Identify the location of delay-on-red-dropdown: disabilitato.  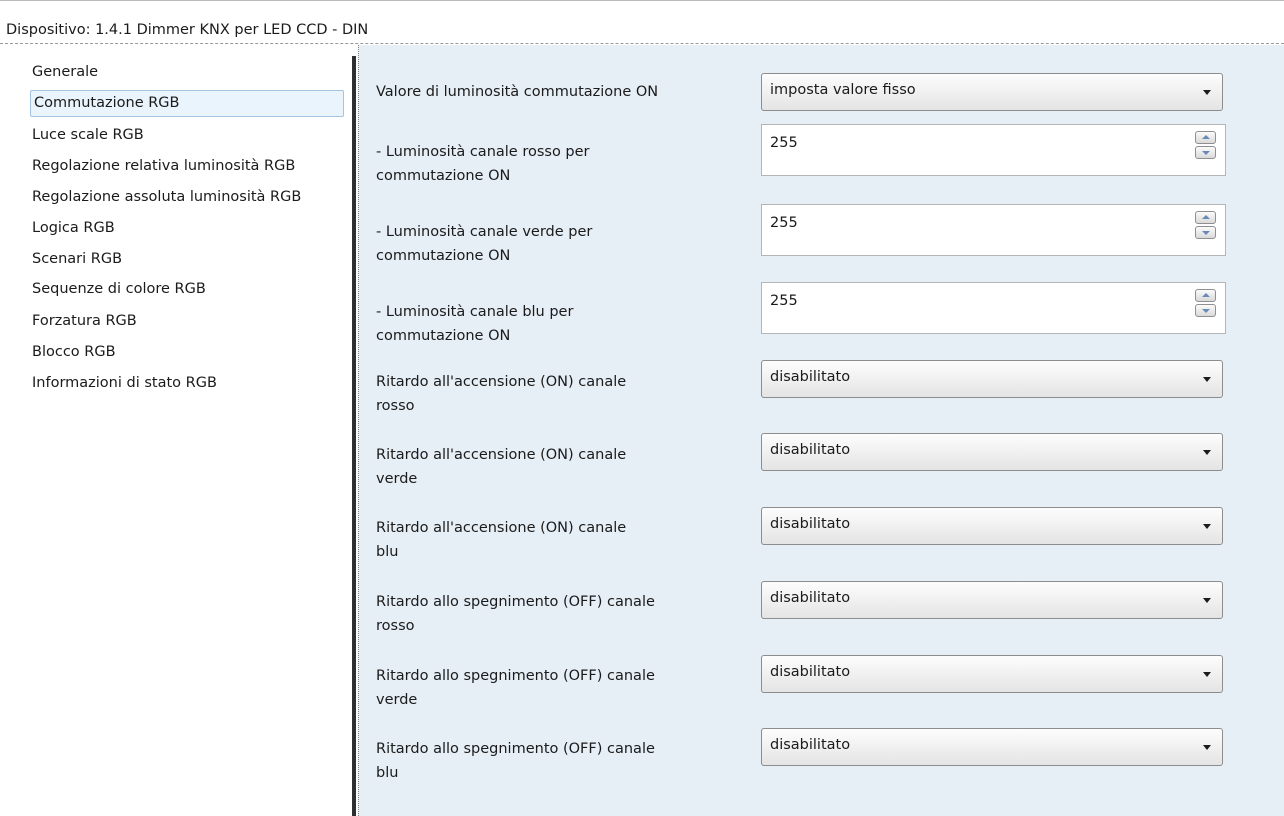
(992, 379).